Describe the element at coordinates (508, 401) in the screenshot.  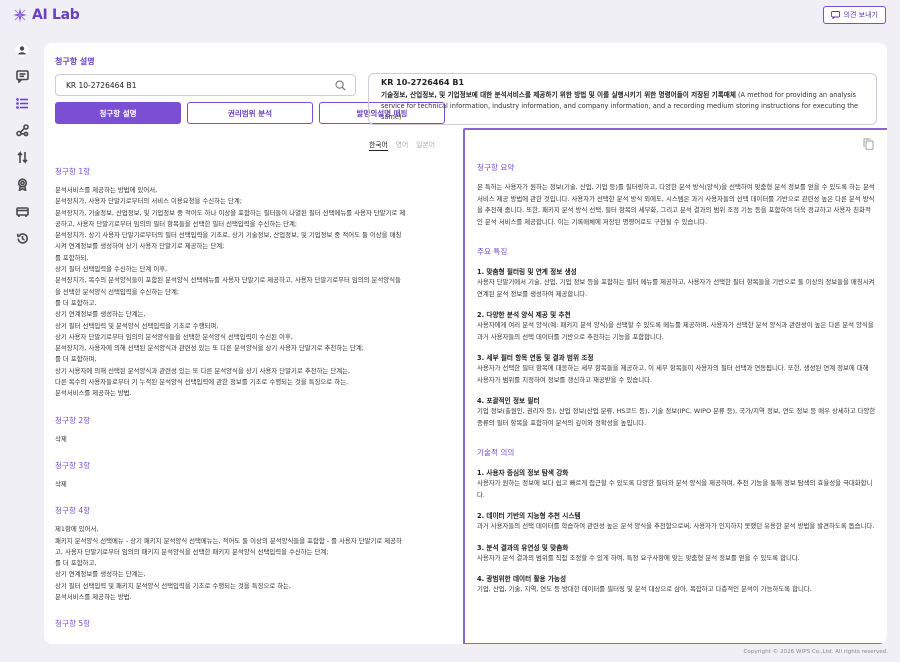
I see `features-item-title: 4. 포괄적인 정보 필터` at that location.